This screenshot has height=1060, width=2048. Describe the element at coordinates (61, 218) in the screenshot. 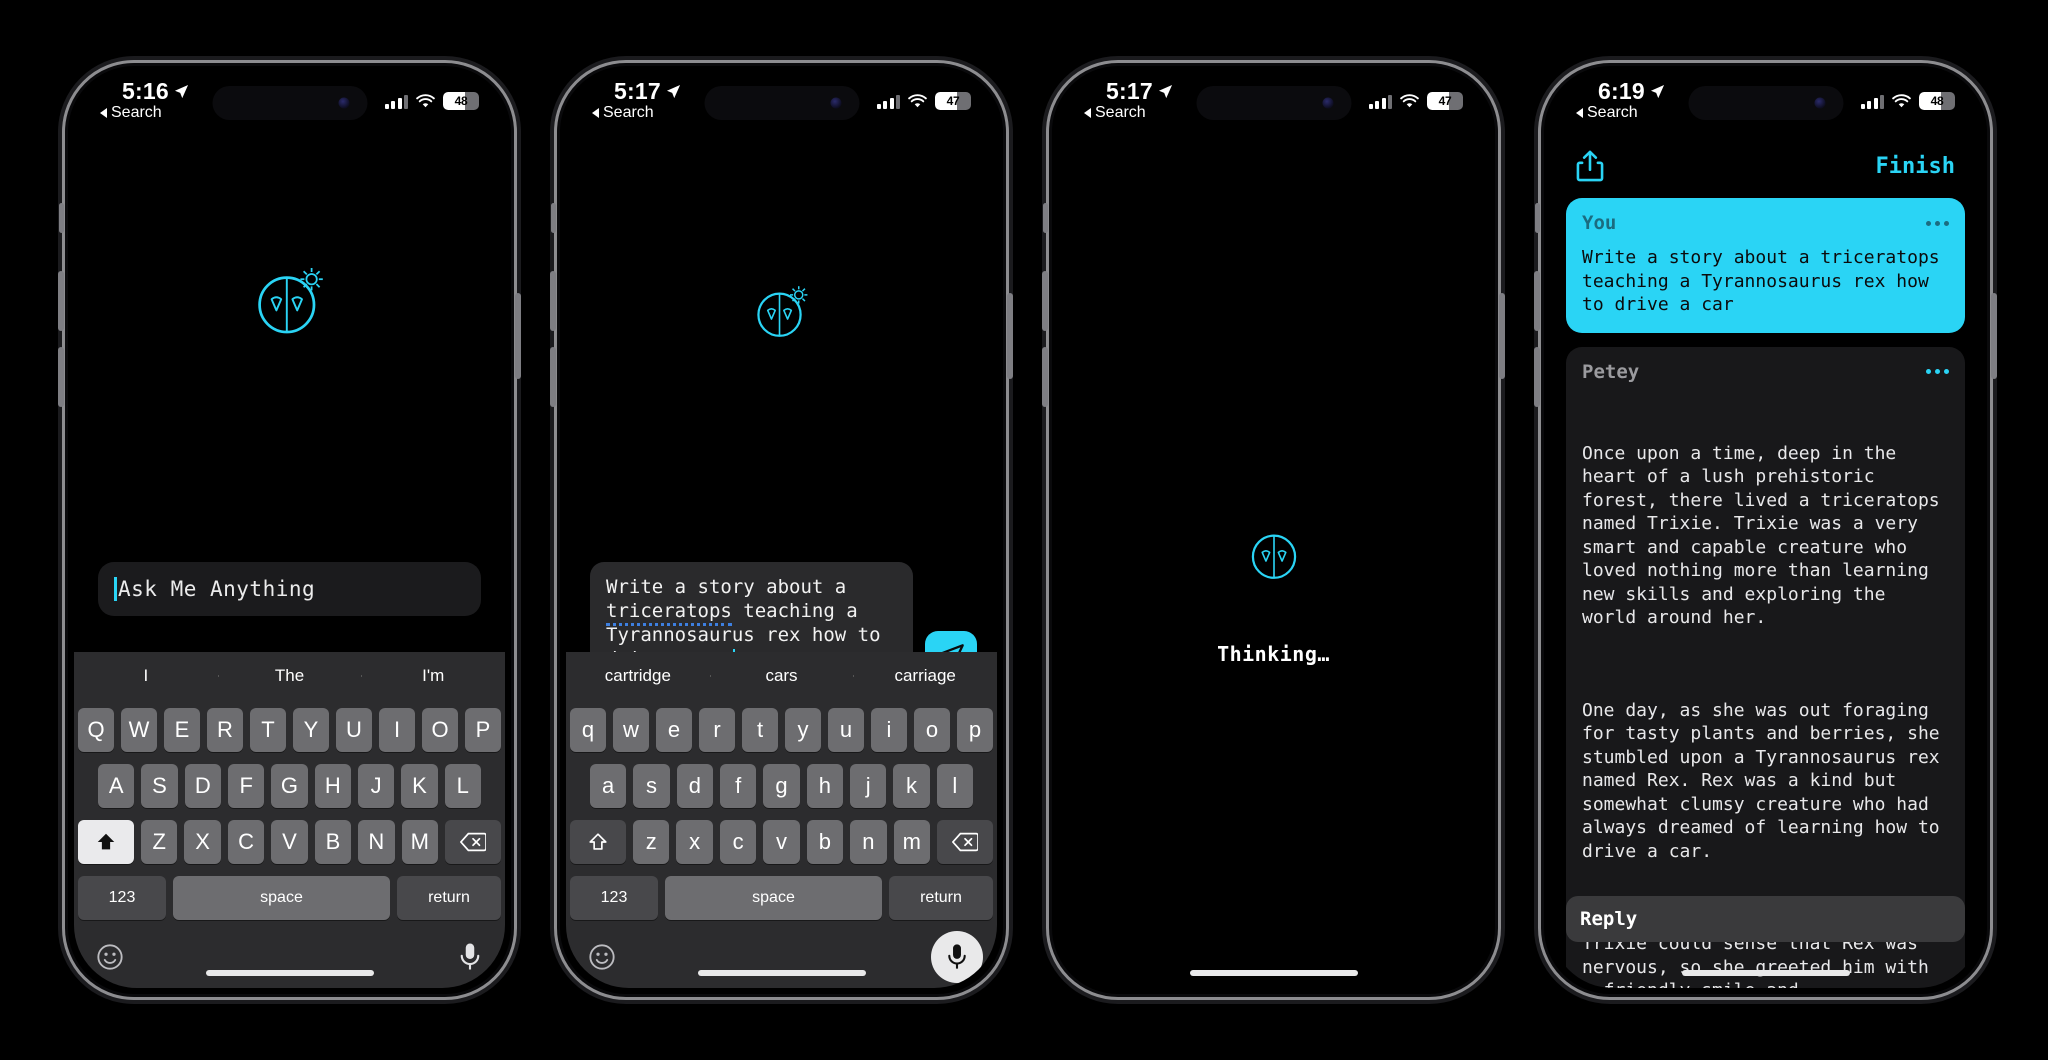

I see `mute-switch` at that location.